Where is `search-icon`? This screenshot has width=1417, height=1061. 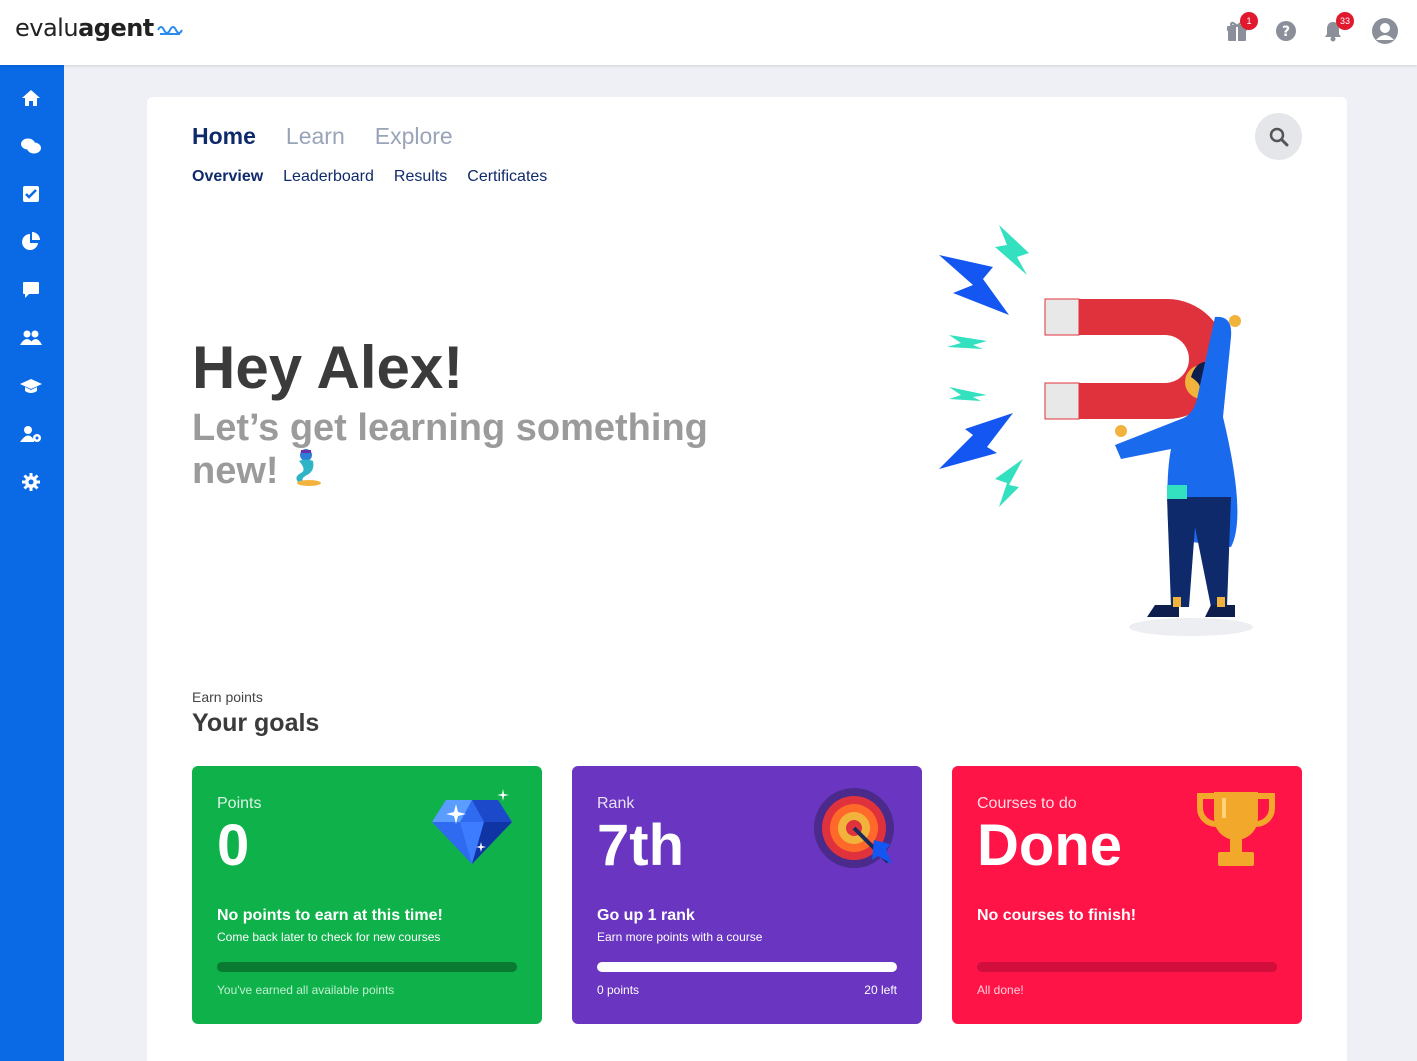 search-icon is located at coordinates (1278, 136).